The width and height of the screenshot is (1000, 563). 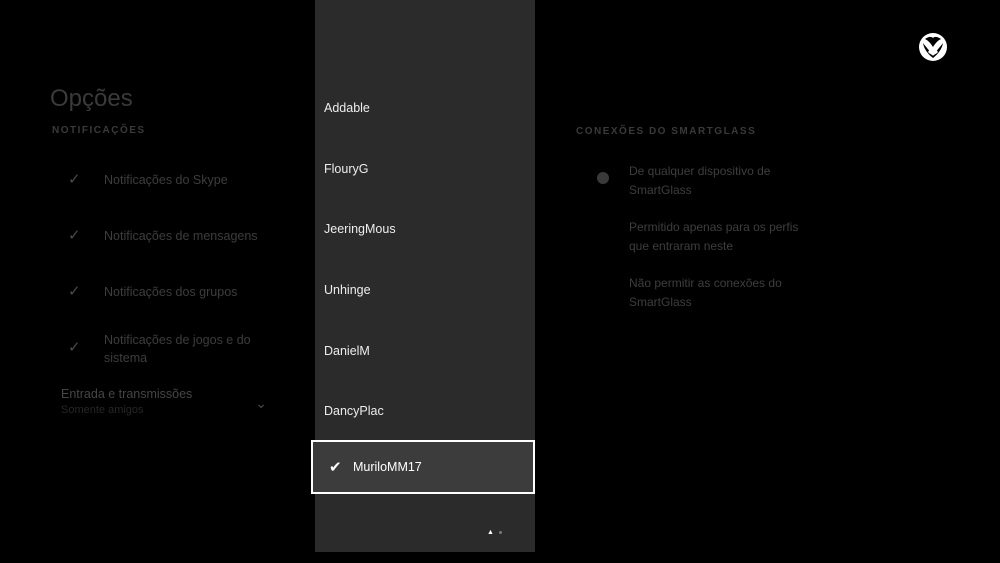 What do you see at coordinates (335, 467) in the screenshot?
I see `checkmark-icon: ✔` at bounding box center [335, 467].